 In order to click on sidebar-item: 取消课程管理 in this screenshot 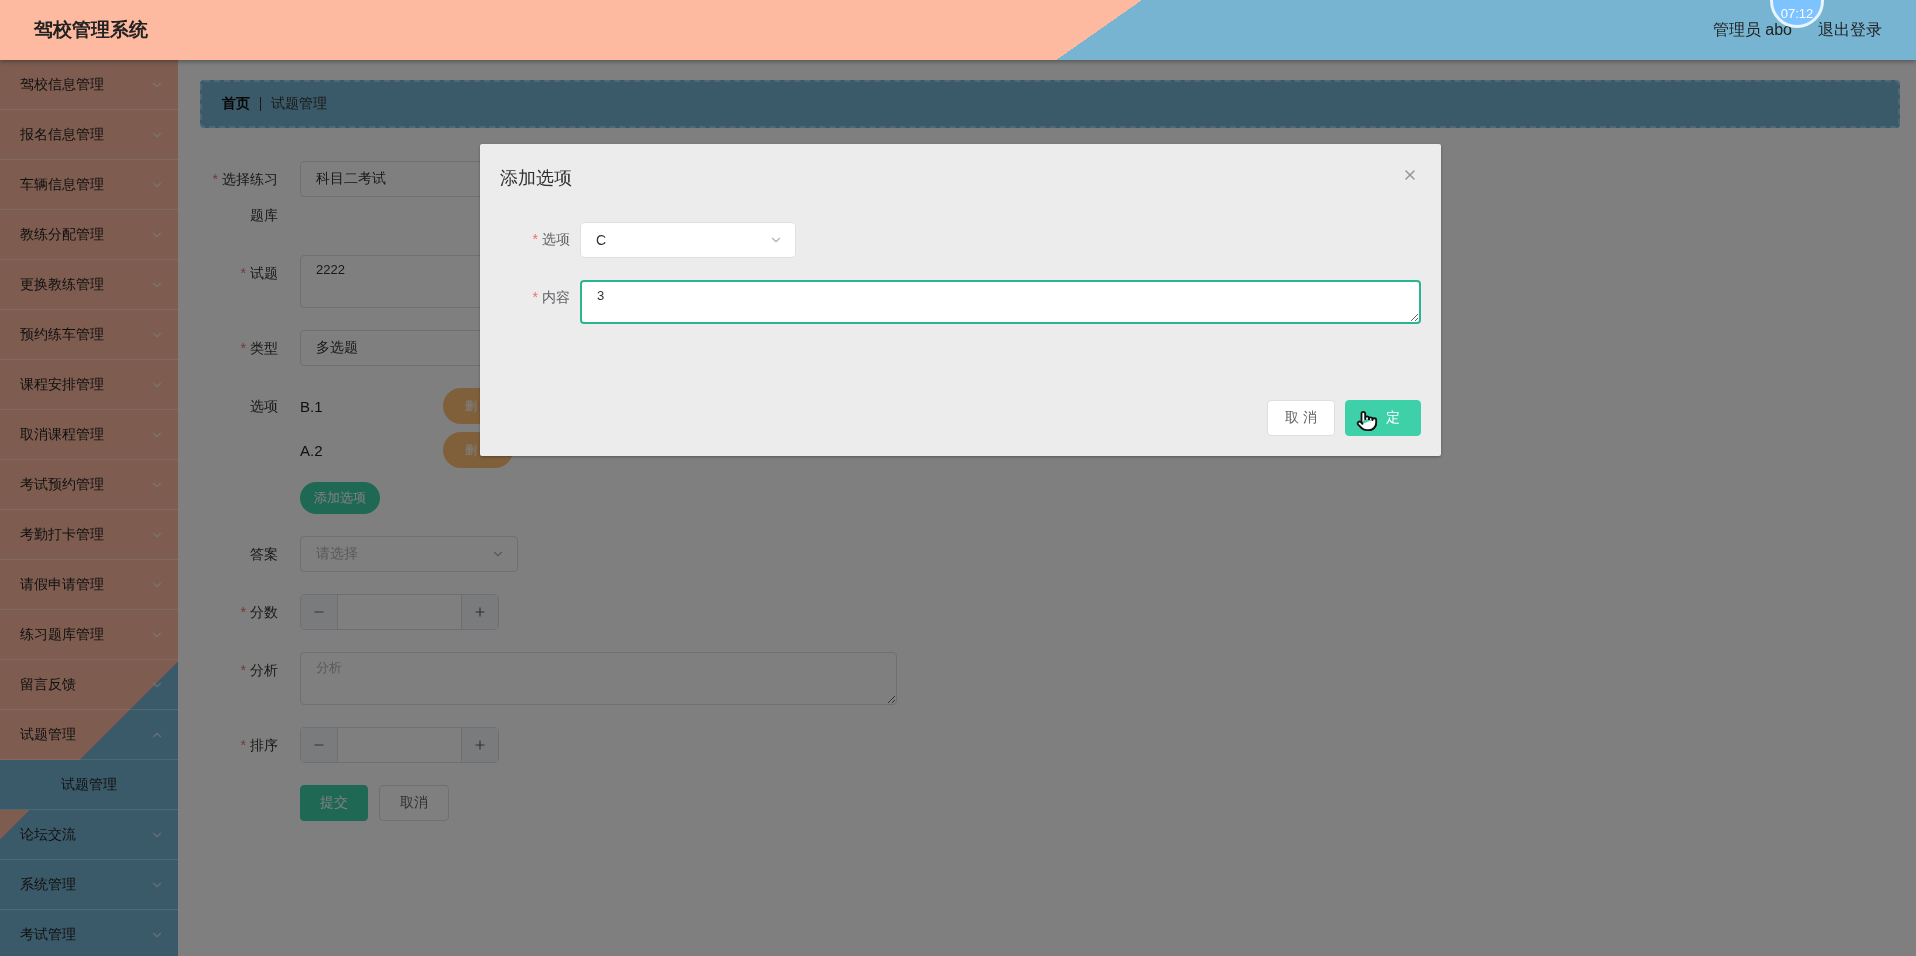, I will do `click(89, 435)`.